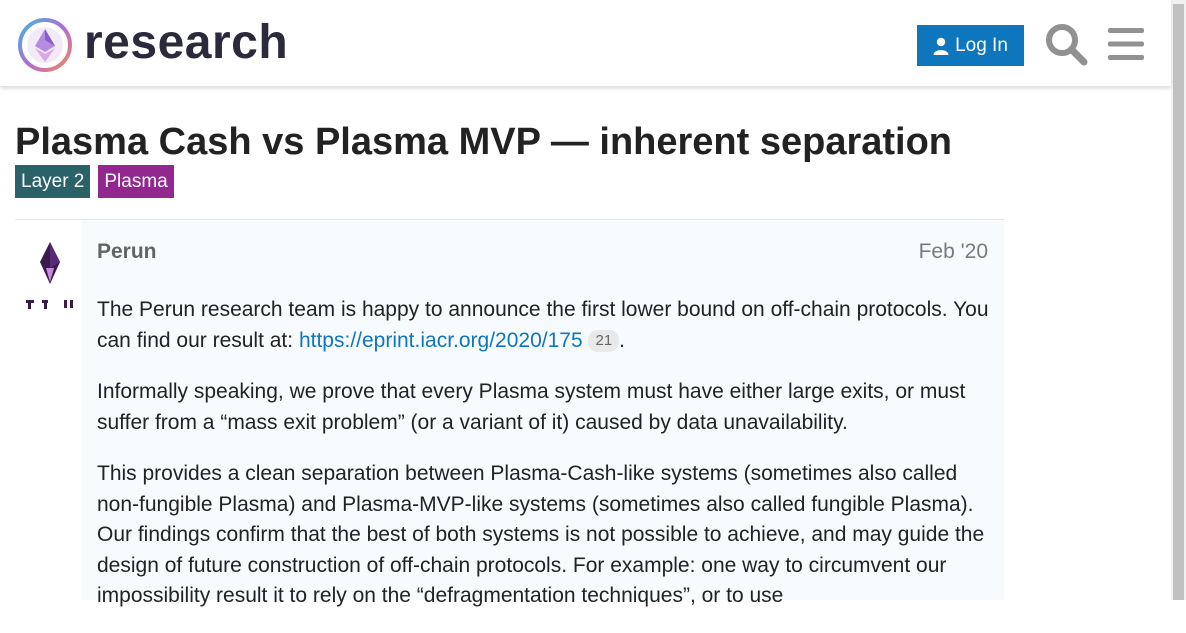  I want to click on tag-plasma: Plasma, so click(136, 181).